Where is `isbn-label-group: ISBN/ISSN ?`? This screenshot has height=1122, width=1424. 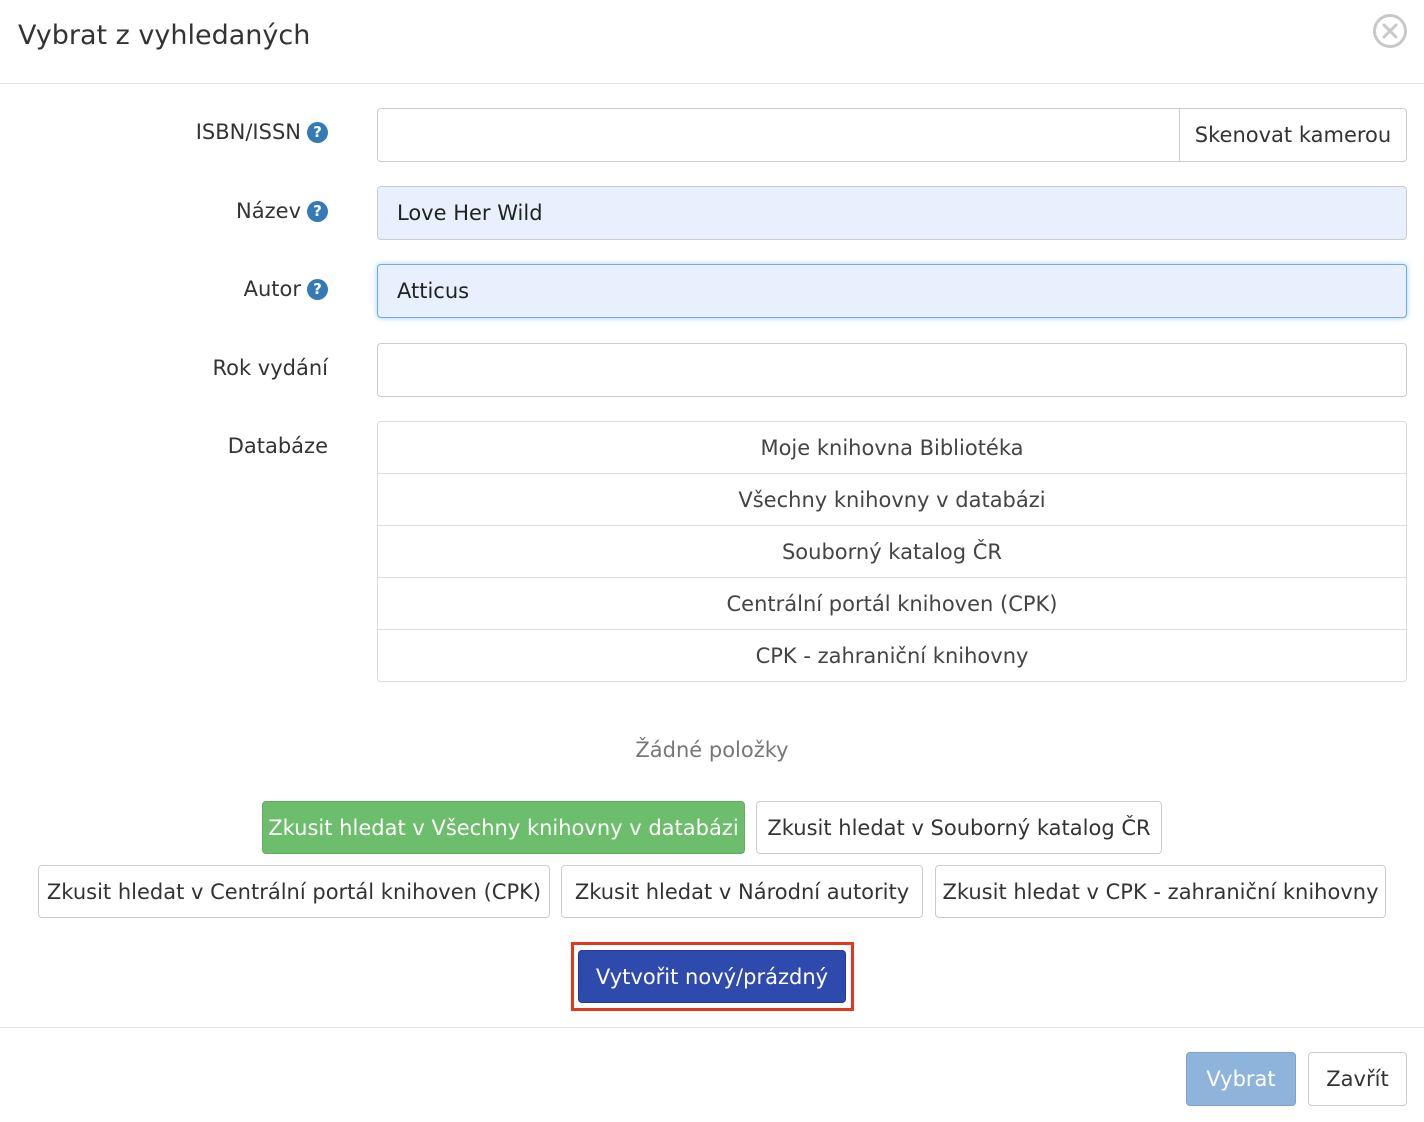
isbn-label-group: ISBN/ISSN ? is located at coordinates (262, 132).